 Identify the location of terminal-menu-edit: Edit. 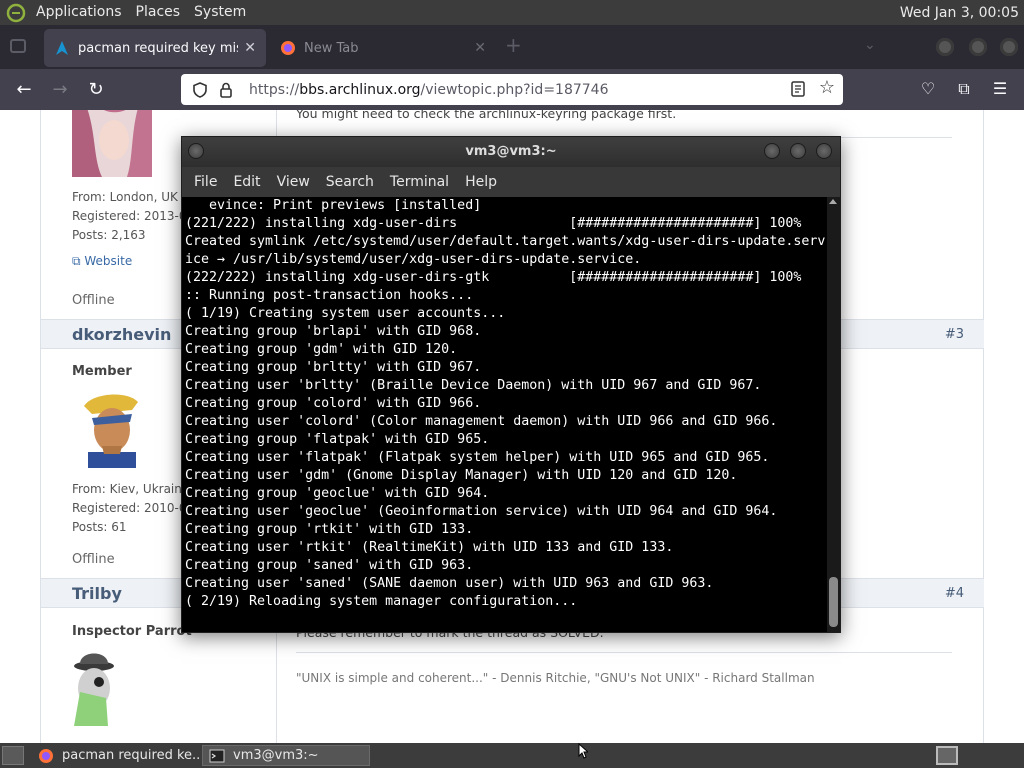
(246, 182).